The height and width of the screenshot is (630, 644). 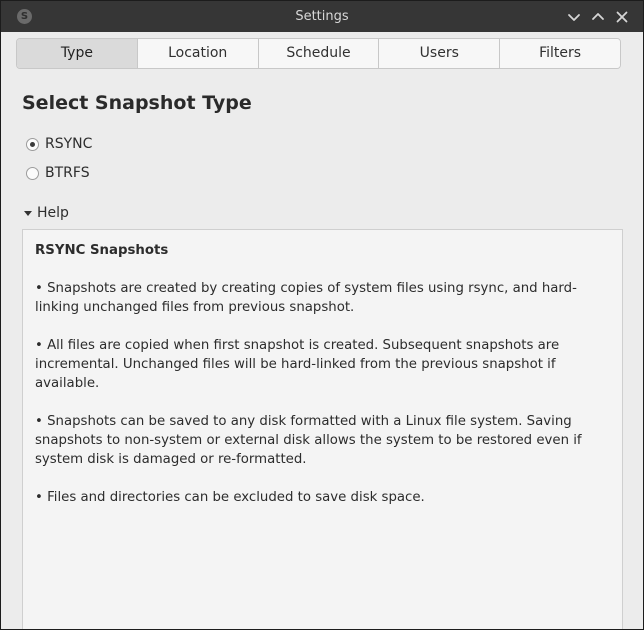 What do you see at coordinates (32, 173) in the screenshot?
I see `radio-button-unchecked` at bounding box center [32, 173].